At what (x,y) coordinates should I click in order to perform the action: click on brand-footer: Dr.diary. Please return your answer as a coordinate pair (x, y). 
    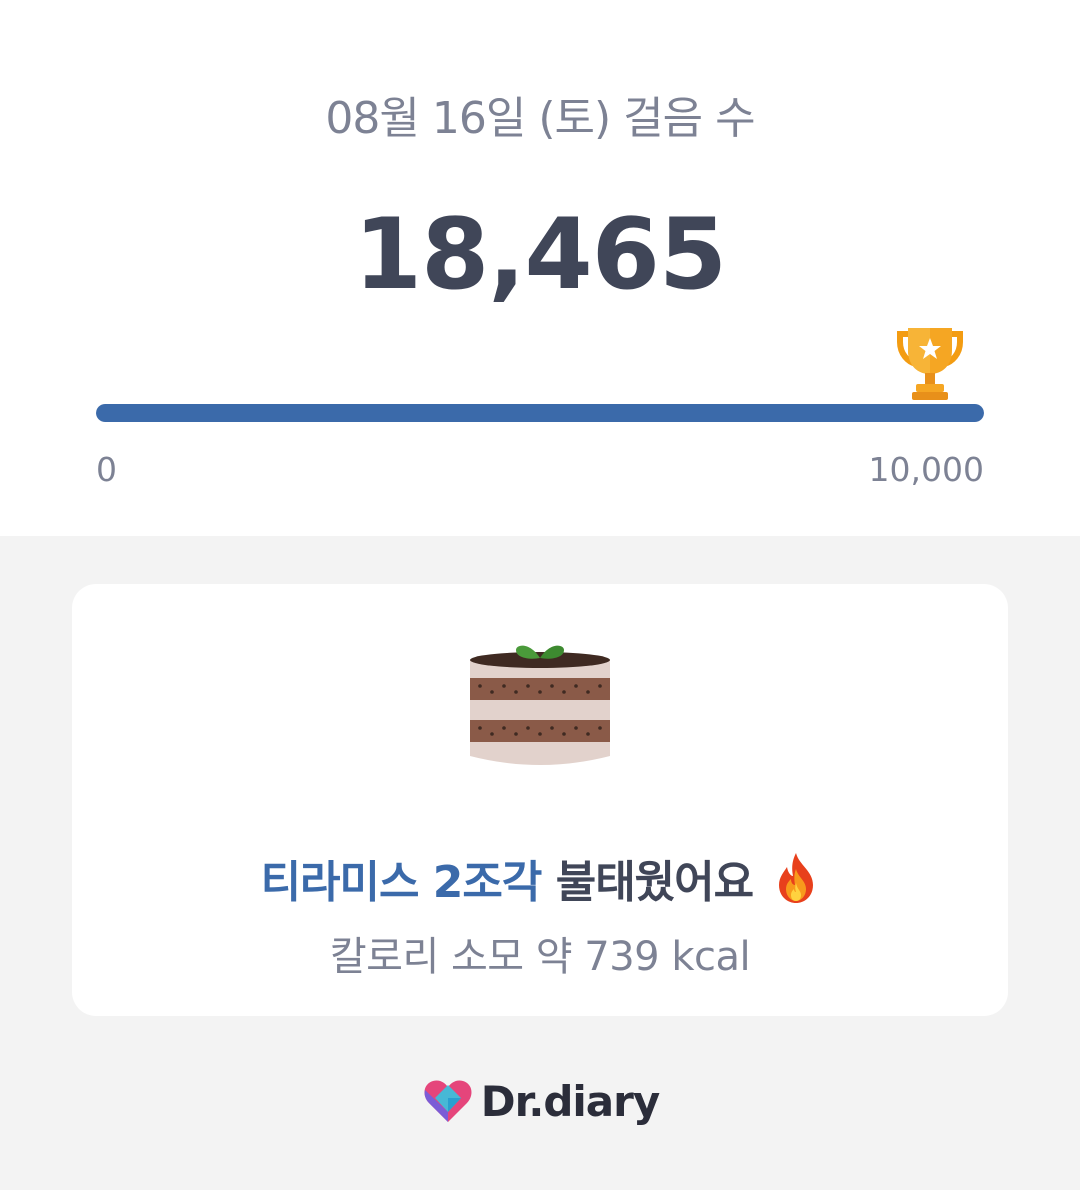
    Looking at the image, I should click on (540, 1101).